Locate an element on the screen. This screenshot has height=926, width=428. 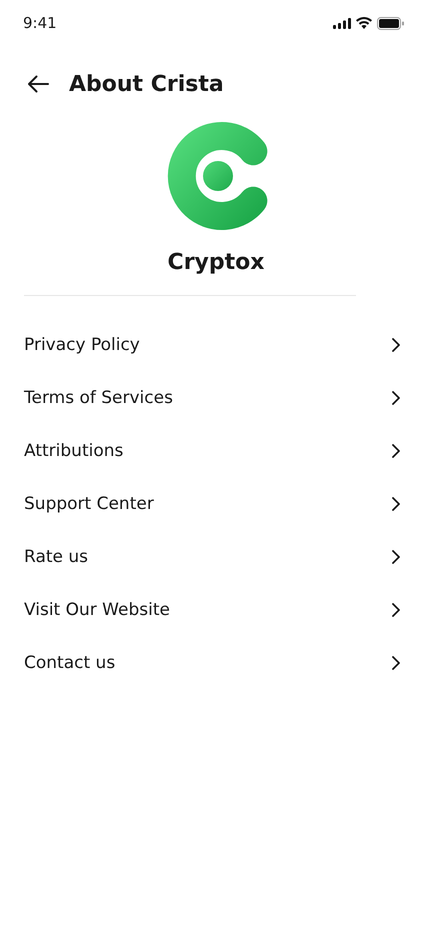
battery-icon is located at coordinates (390, 23).